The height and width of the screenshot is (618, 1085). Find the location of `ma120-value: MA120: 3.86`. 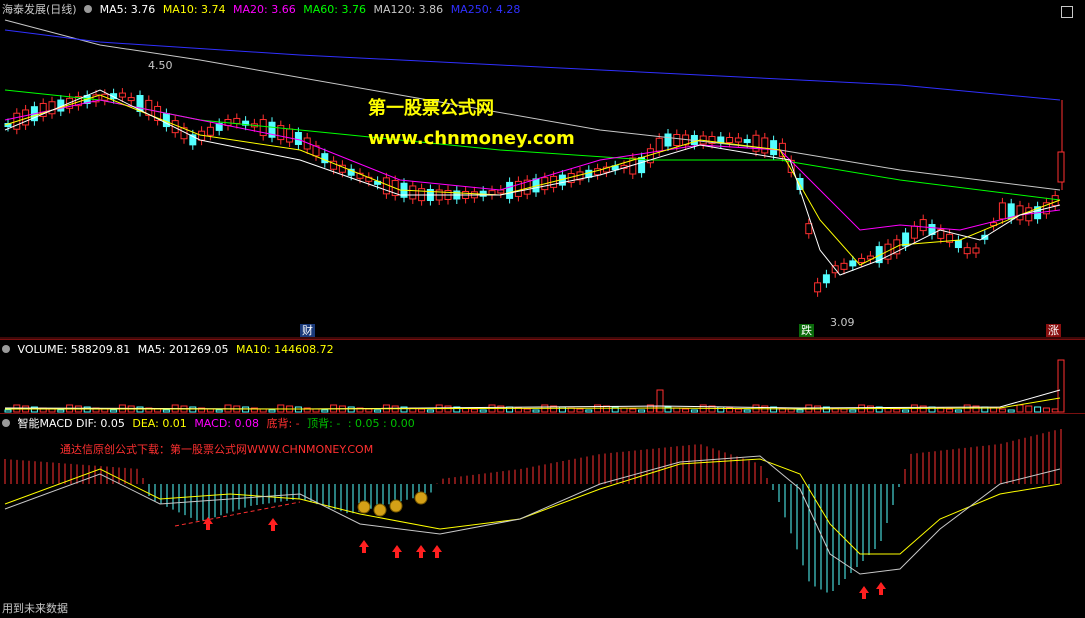

ma120-value: MA120: 3.86 is located at coordinates (408, 9).